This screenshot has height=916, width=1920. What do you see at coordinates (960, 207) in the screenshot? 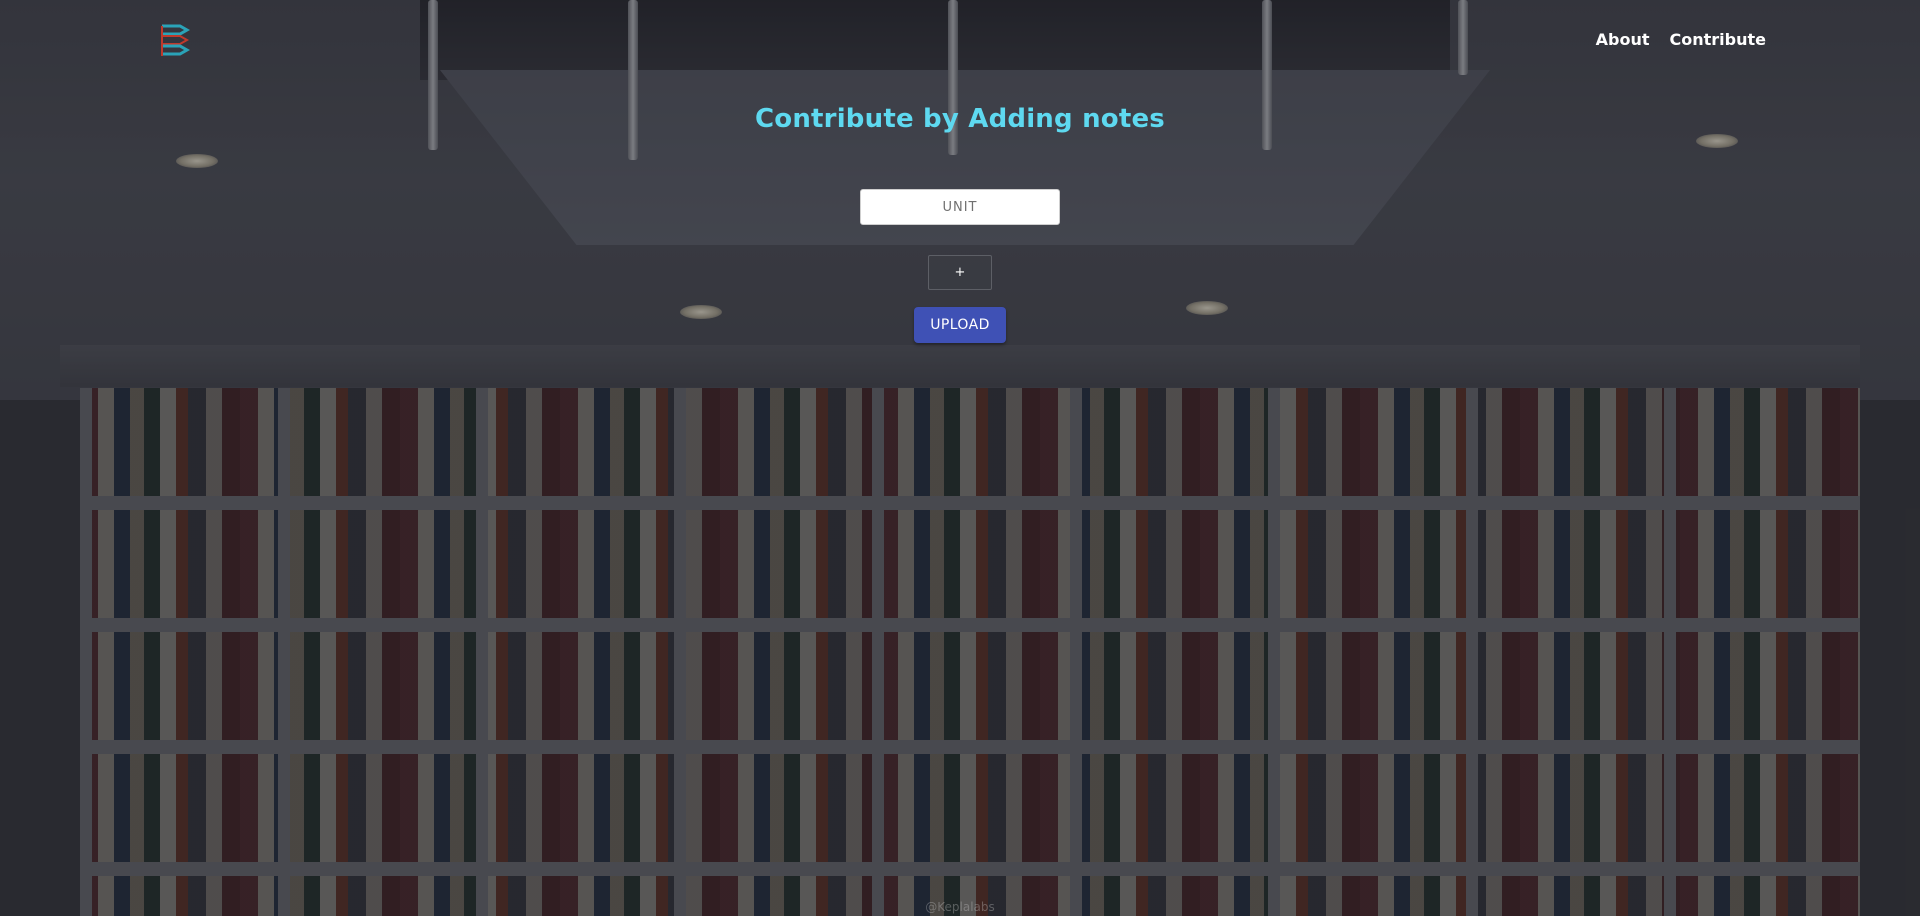
I see `unit-input` at bounding box center [960, 207].